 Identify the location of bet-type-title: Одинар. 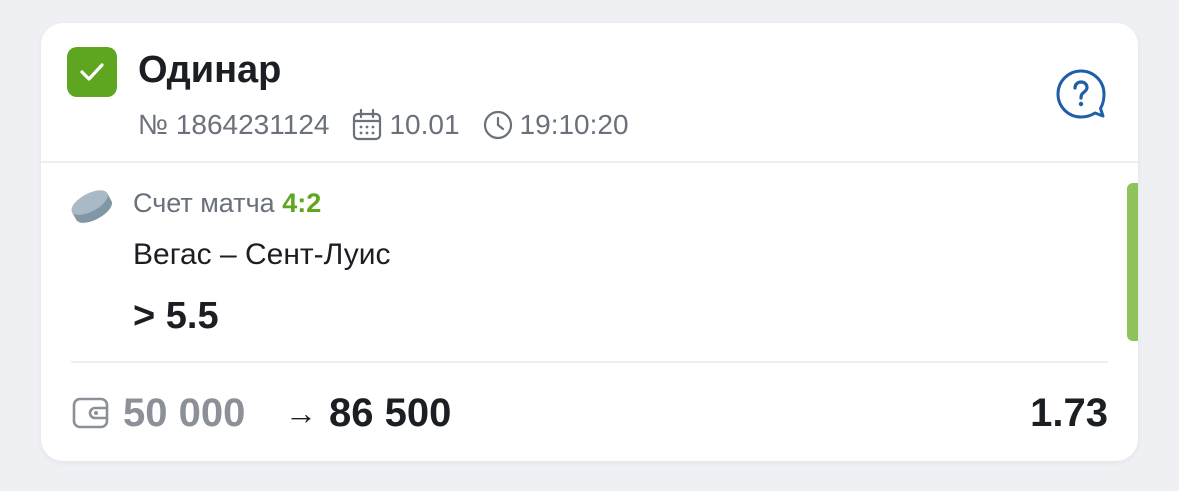
(210, 70).